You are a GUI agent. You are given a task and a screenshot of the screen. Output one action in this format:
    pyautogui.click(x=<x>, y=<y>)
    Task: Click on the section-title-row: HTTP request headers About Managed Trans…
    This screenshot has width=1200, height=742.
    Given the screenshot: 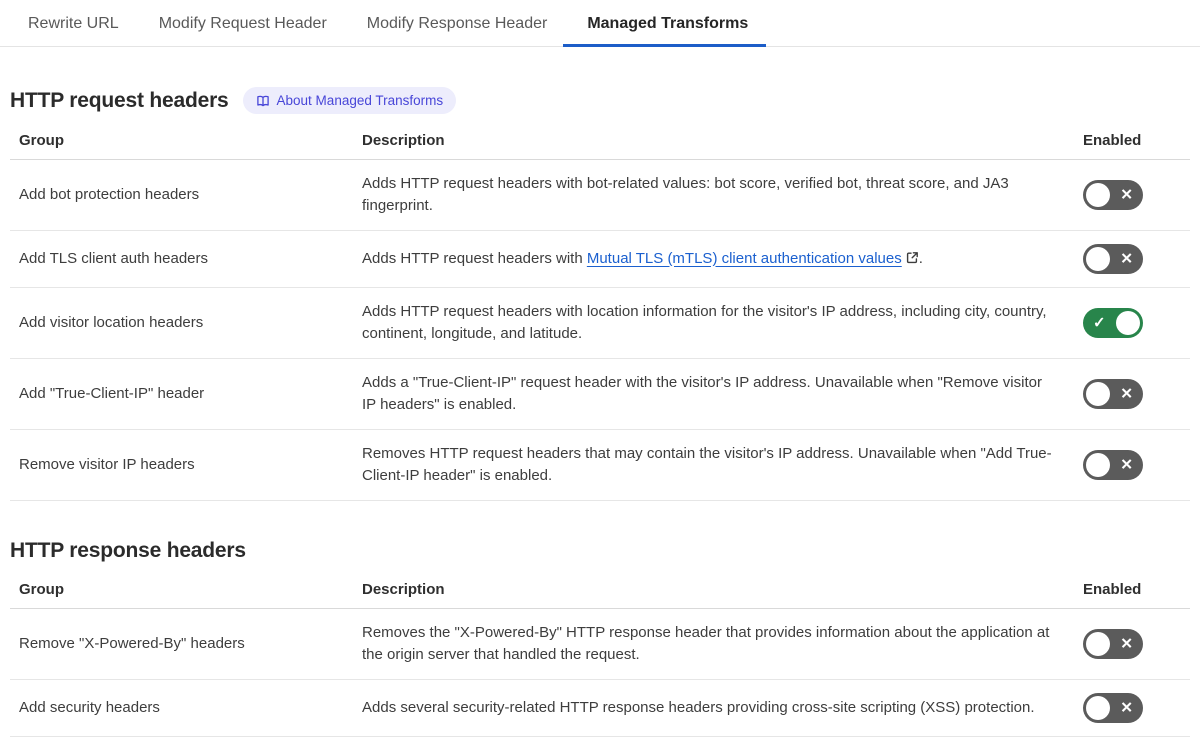 What is the action you would take?
    pyautogui.click(x=600, y=100)
    